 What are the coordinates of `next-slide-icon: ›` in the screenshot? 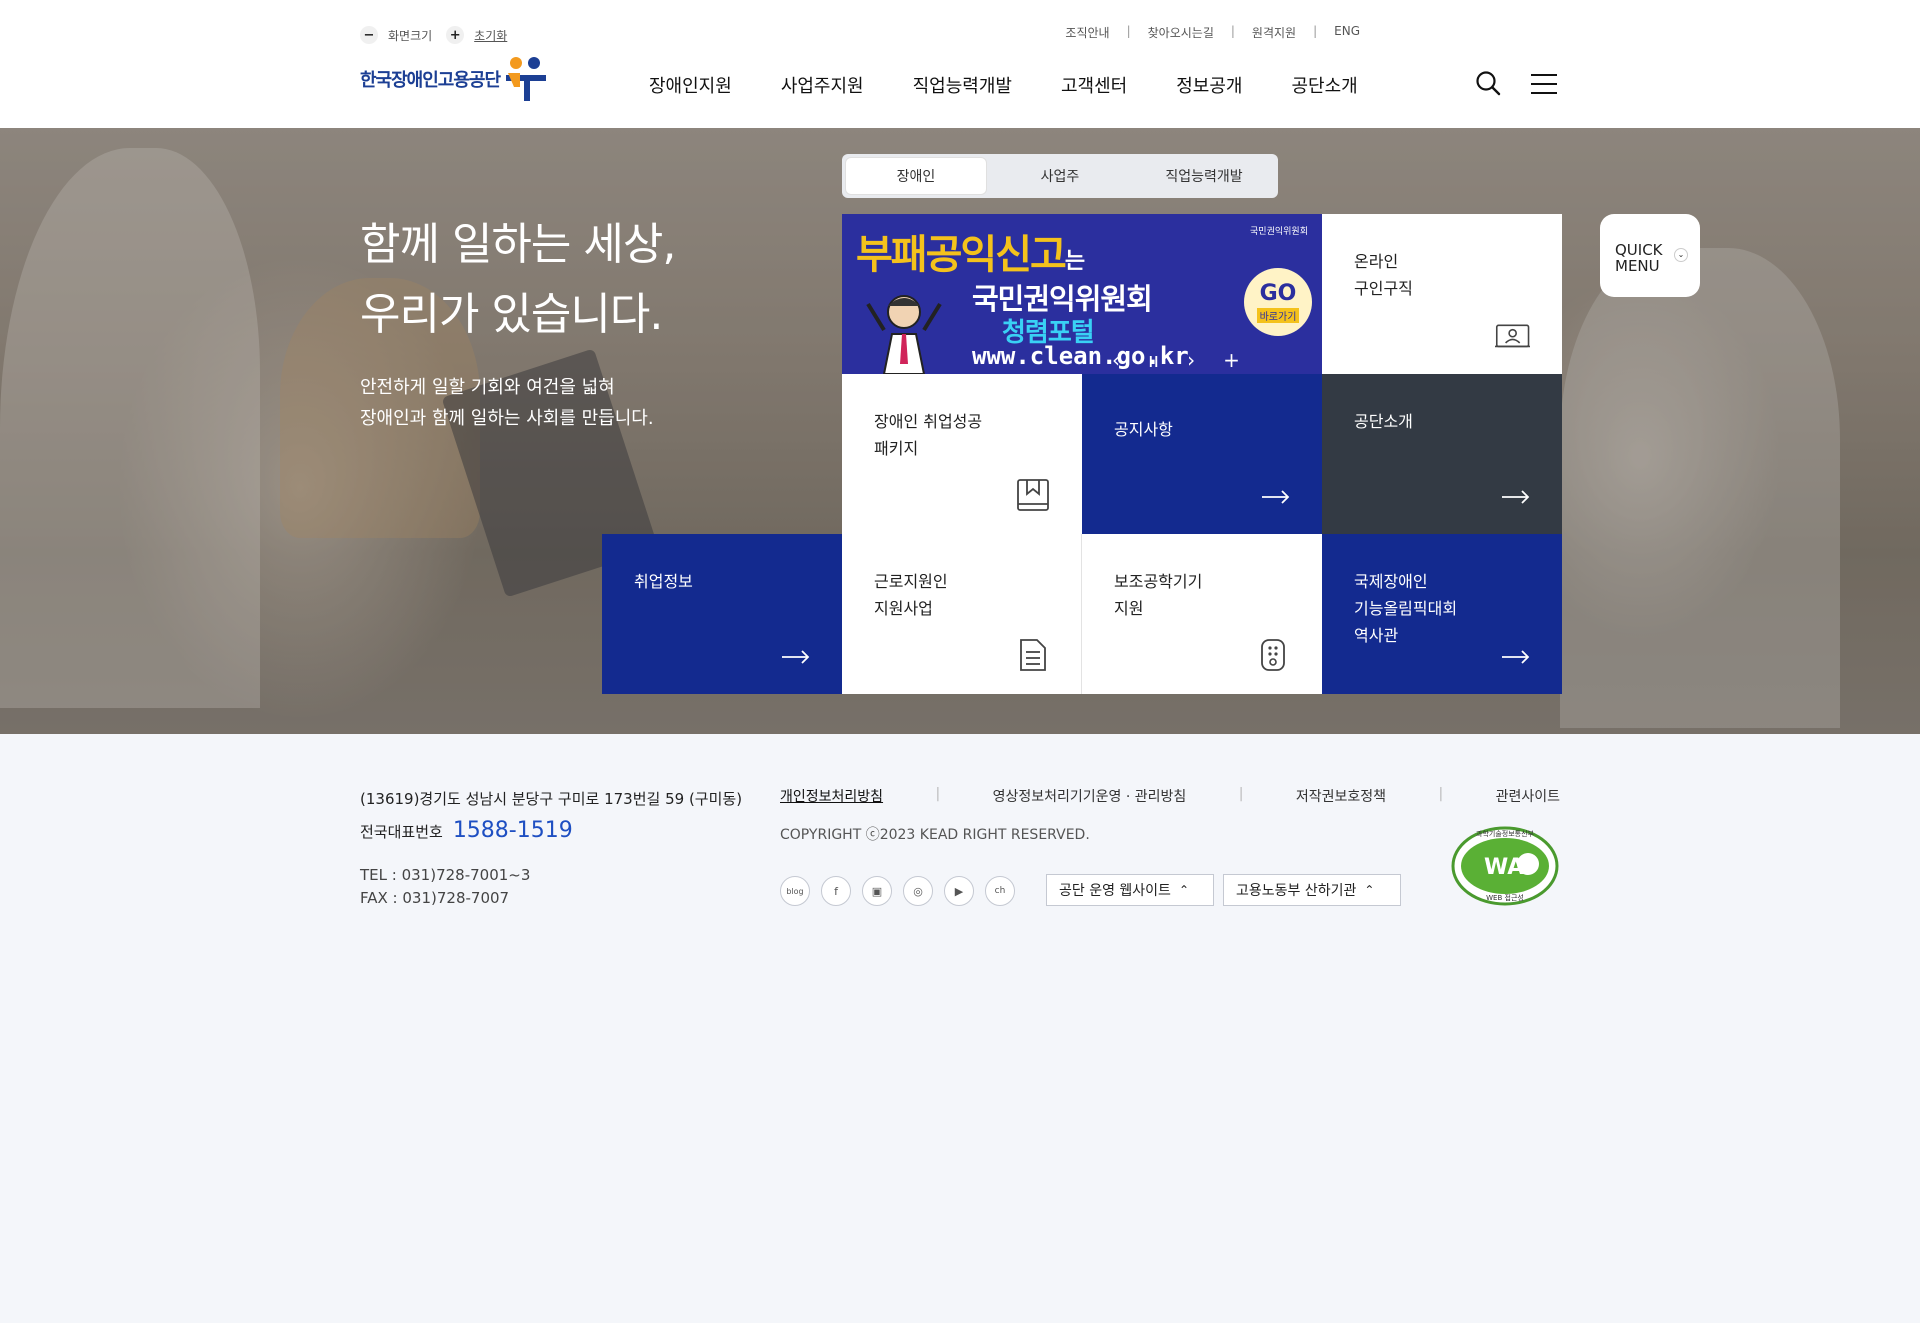 It's located at (1191, 360).